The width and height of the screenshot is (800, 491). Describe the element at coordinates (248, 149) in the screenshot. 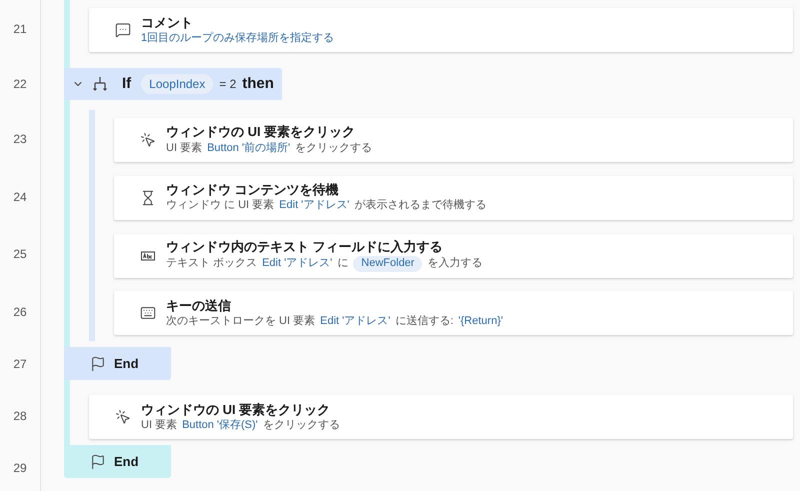

I see `reference-text: Button '前の場所'` at that location.